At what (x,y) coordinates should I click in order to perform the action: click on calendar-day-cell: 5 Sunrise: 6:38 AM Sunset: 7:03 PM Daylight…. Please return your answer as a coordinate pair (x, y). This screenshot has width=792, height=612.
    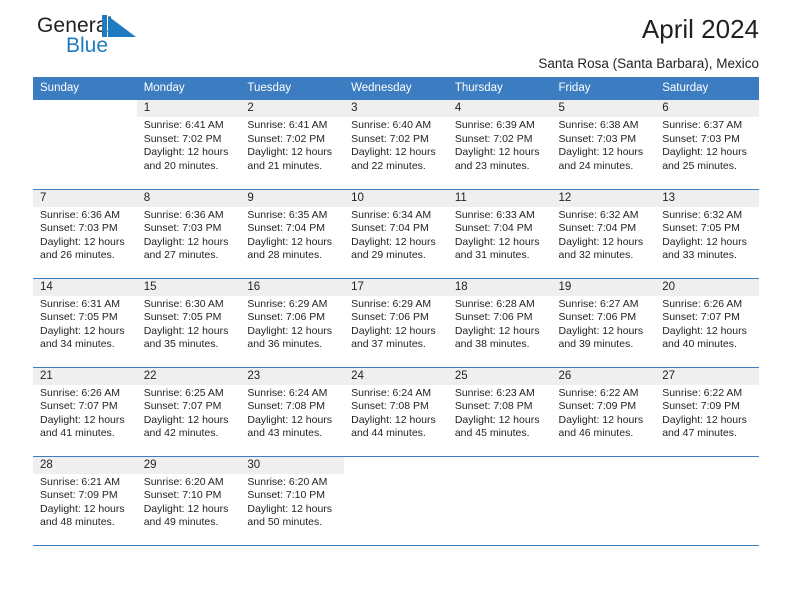
    Looking at the image, I should click on (603, 144).